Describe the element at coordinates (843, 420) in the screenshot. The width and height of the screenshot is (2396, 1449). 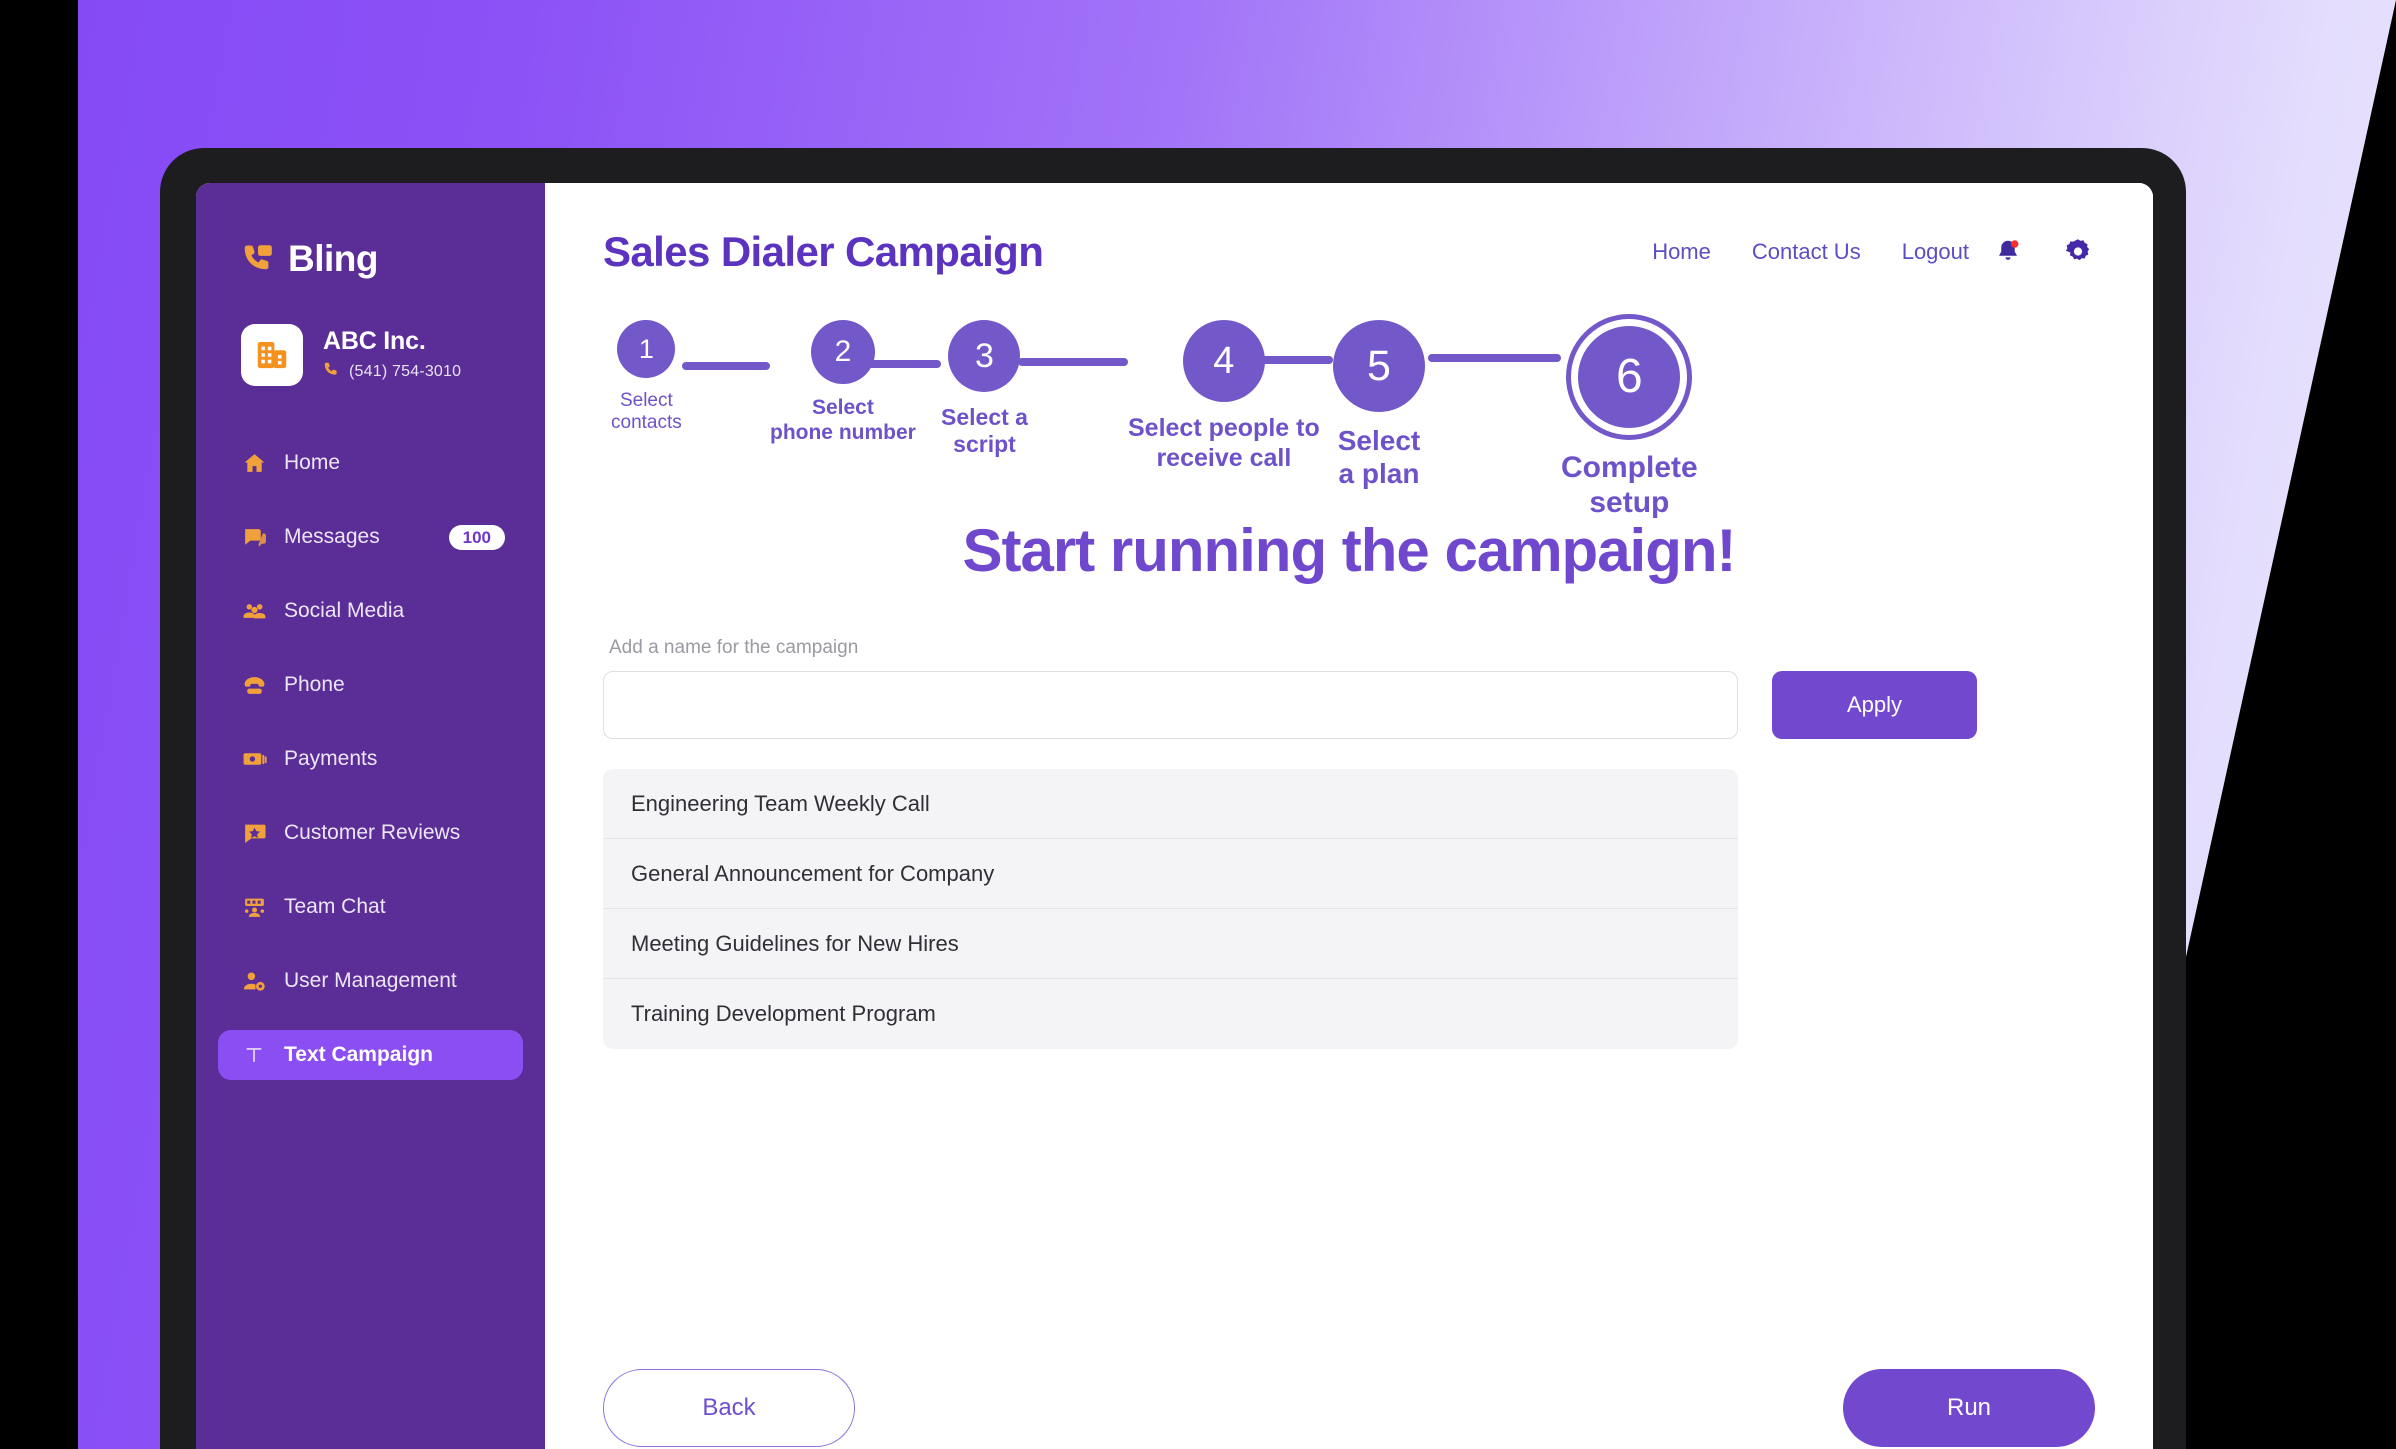
I see `step-label: Select phone number` at that location.